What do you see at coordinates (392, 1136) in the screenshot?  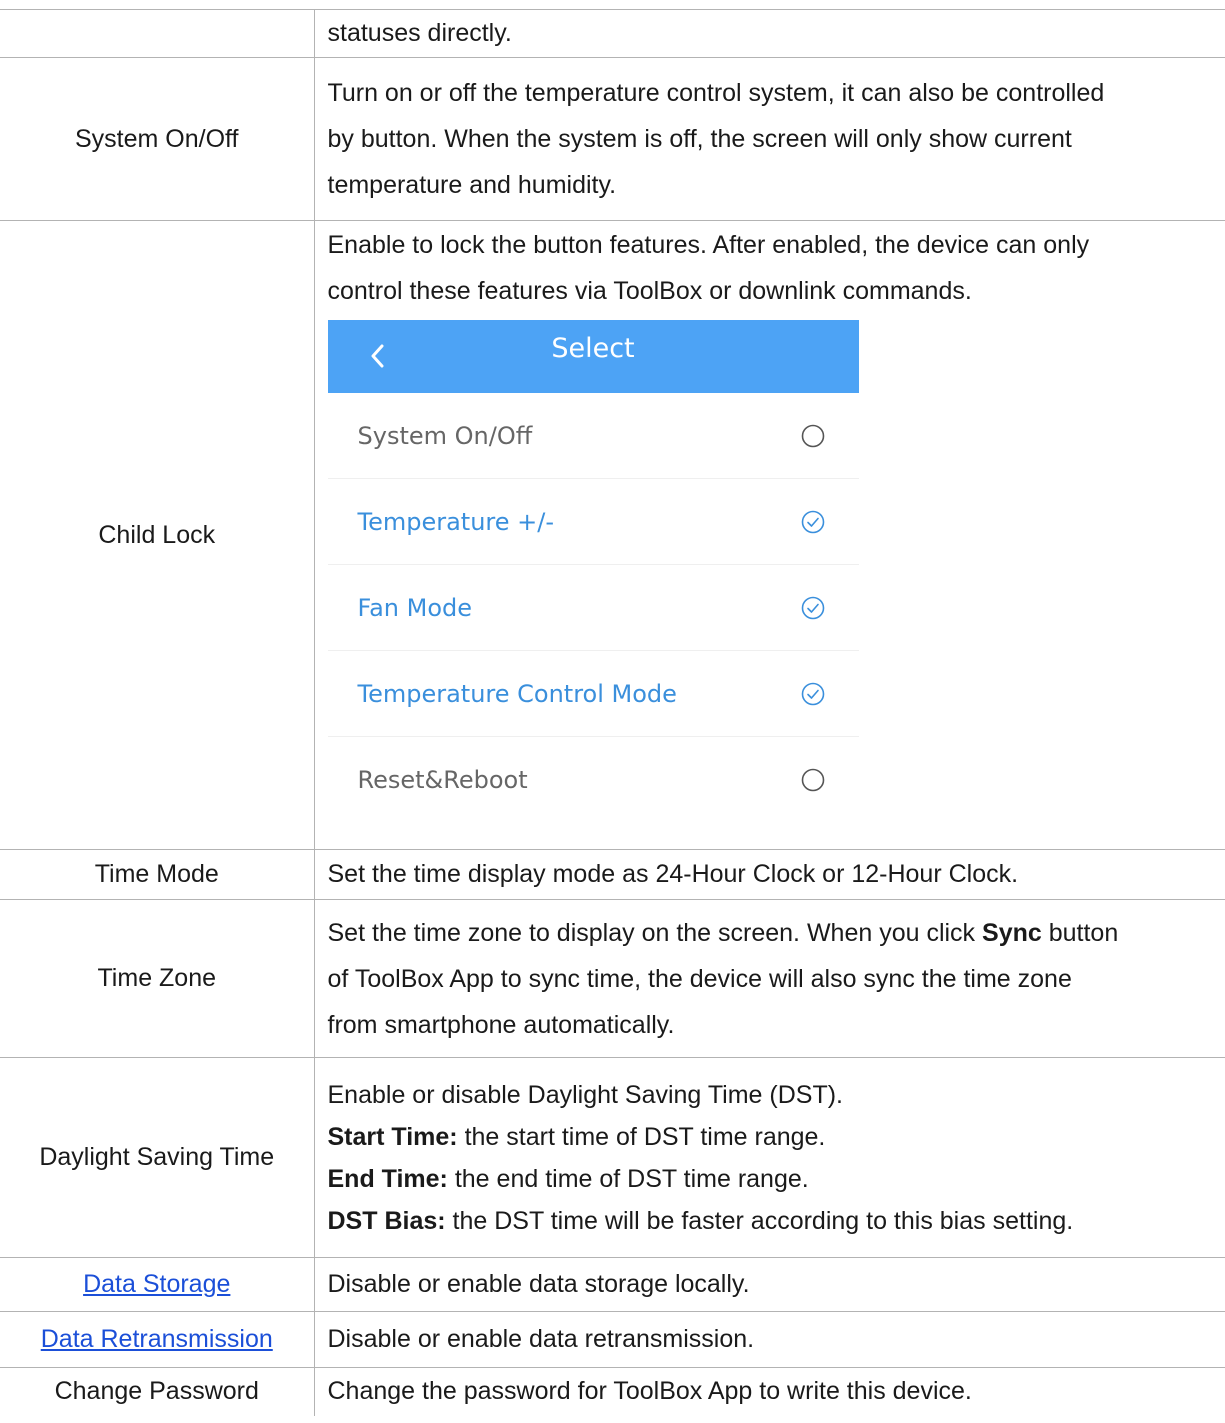 I see `dst-term: Start Time:` at bounding box center [392, 1136].